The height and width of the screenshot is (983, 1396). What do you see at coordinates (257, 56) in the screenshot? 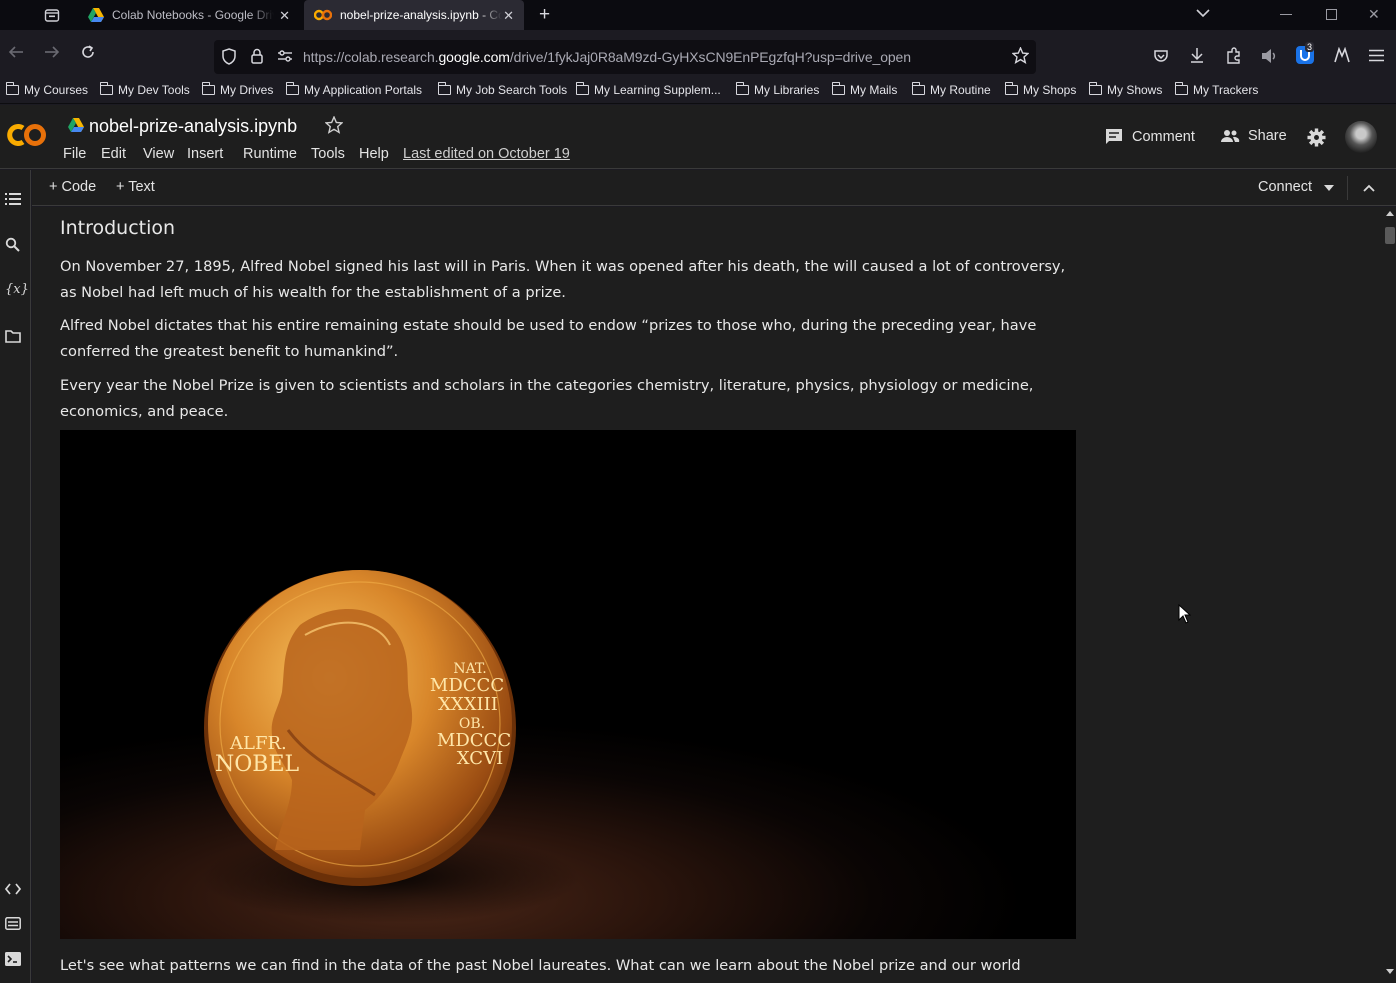
I see `lock-icon` at bounding box center [257, 56].